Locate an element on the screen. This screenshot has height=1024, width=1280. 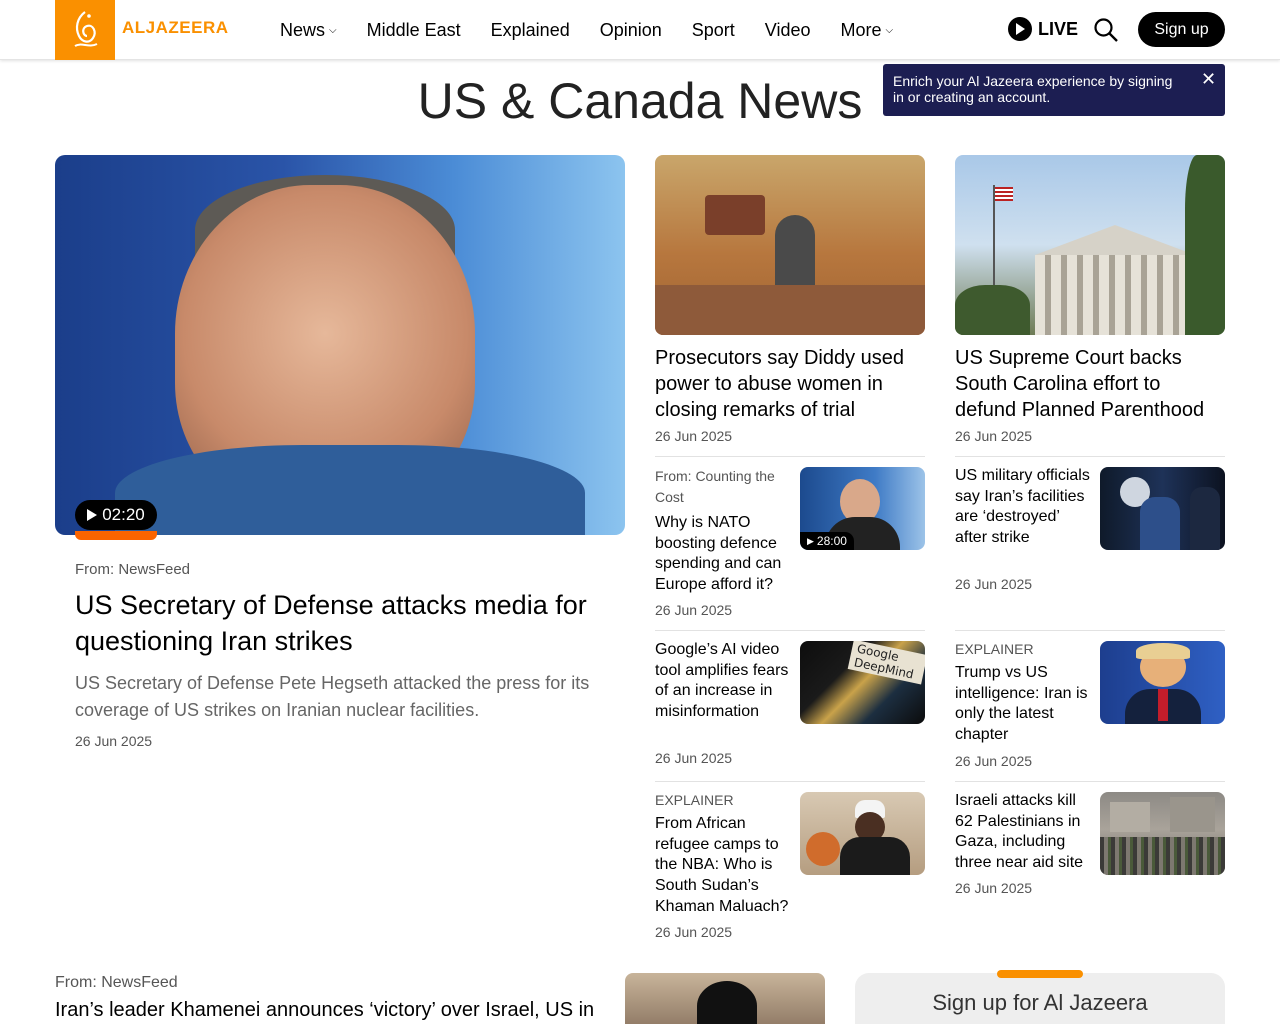
supreme-court-image is located at coordinates (1090, 245).